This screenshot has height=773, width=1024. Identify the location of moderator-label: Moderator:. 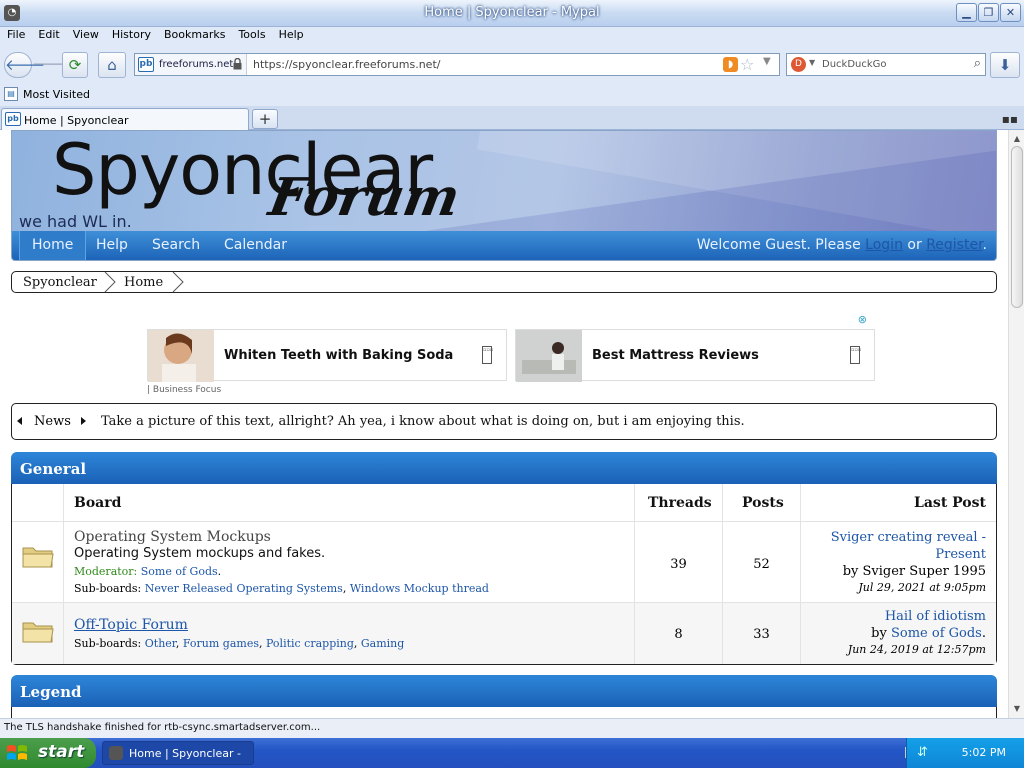
(106, 571).